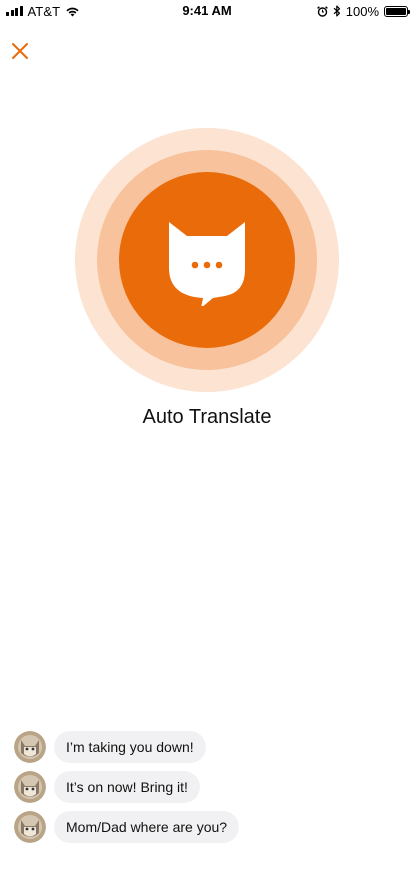  I want to click on close-icon, so click(20, 51).